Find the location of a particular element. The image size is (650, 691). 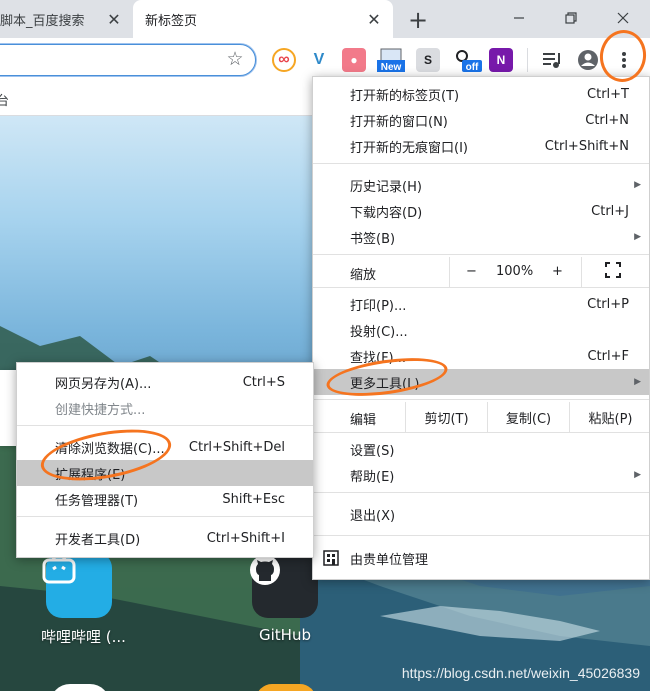

tab-new-tab: 新标签页 ✕ is located at coordinates (263, 19).